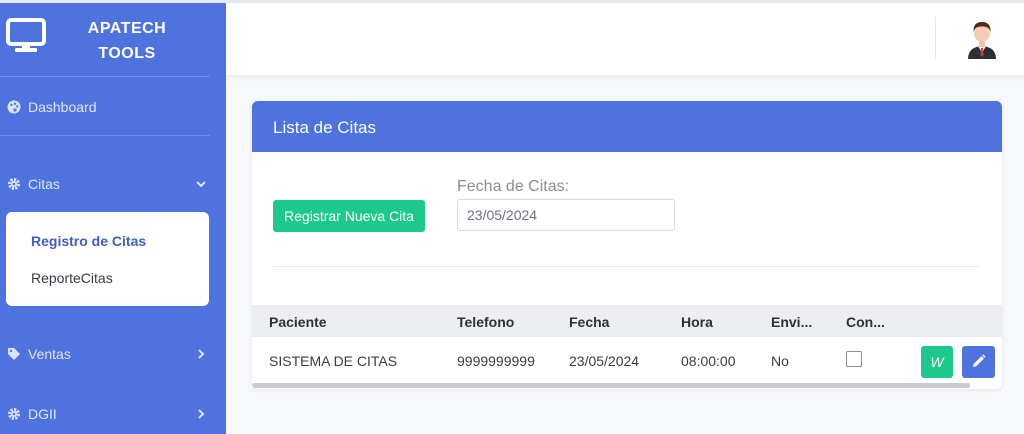 The height and width of the screenshot is (434, 1024). I want to click on cell-paciente: SISTEMA DE CITAS, so click(333, 361).